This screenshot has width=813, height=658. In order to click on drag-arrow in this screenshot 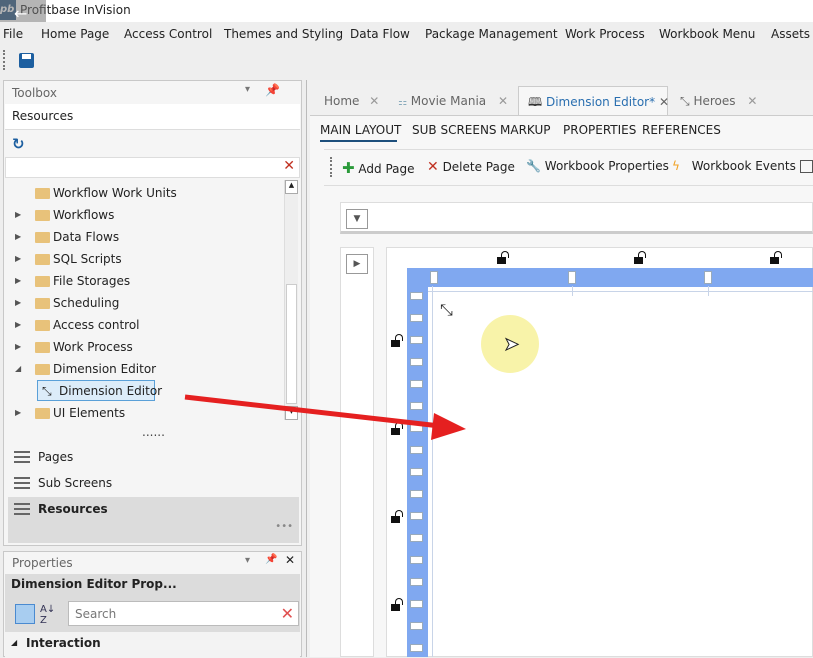, I will do `click(325, 417)`.